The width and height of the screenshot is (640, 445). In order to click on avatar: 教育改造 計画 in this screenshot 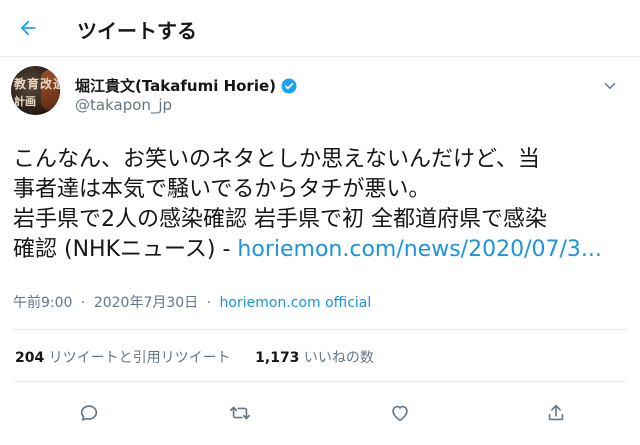, I will do `click(35, 90)`.